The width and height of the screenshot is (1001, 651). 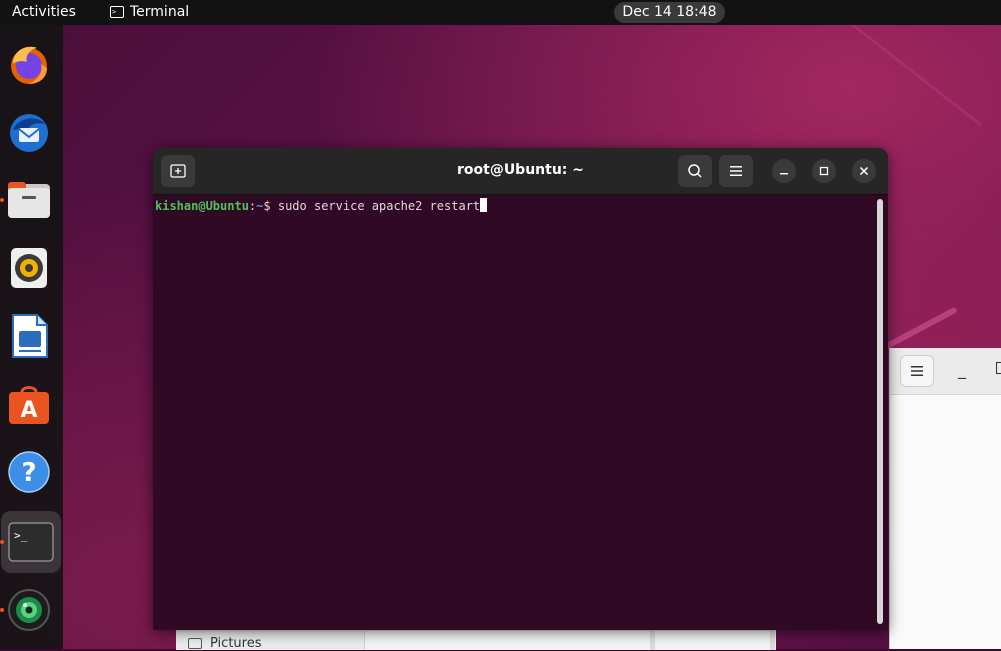 What do you see at coordinates (784, 174) in the screenshot?
I see `minimize-icon` at bounding box center [784, 174].